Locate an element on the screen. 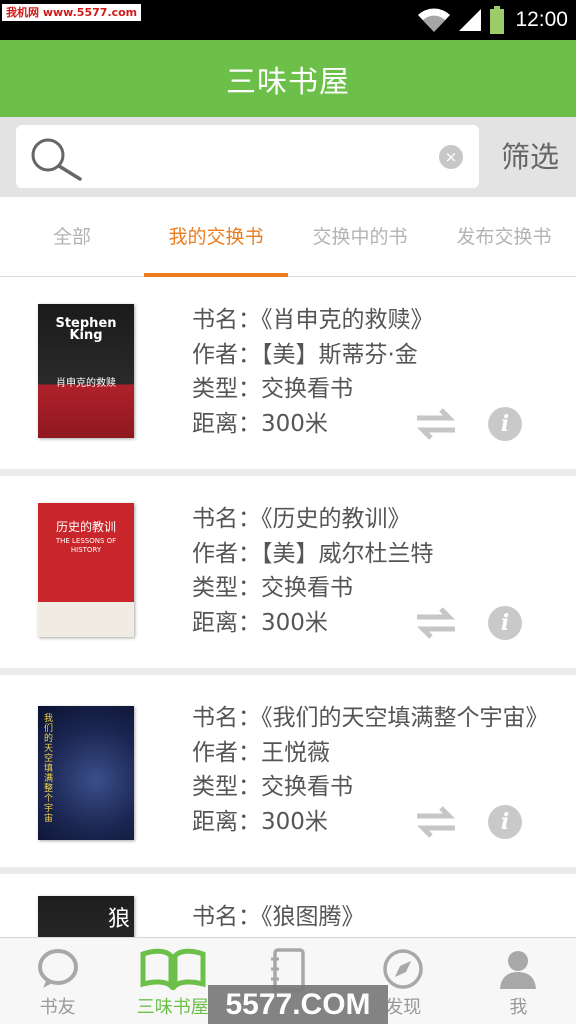 The image size is (576, 1024). open-book-icon is located at coordinates (173, 969).